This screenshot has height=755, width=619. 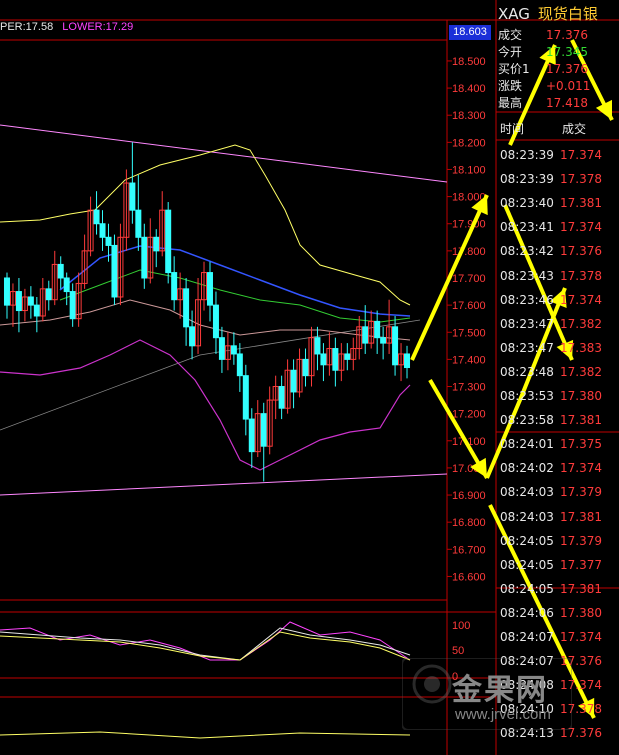 I want to click on y-tick-label: 17.500, so click(x=469, y=333).